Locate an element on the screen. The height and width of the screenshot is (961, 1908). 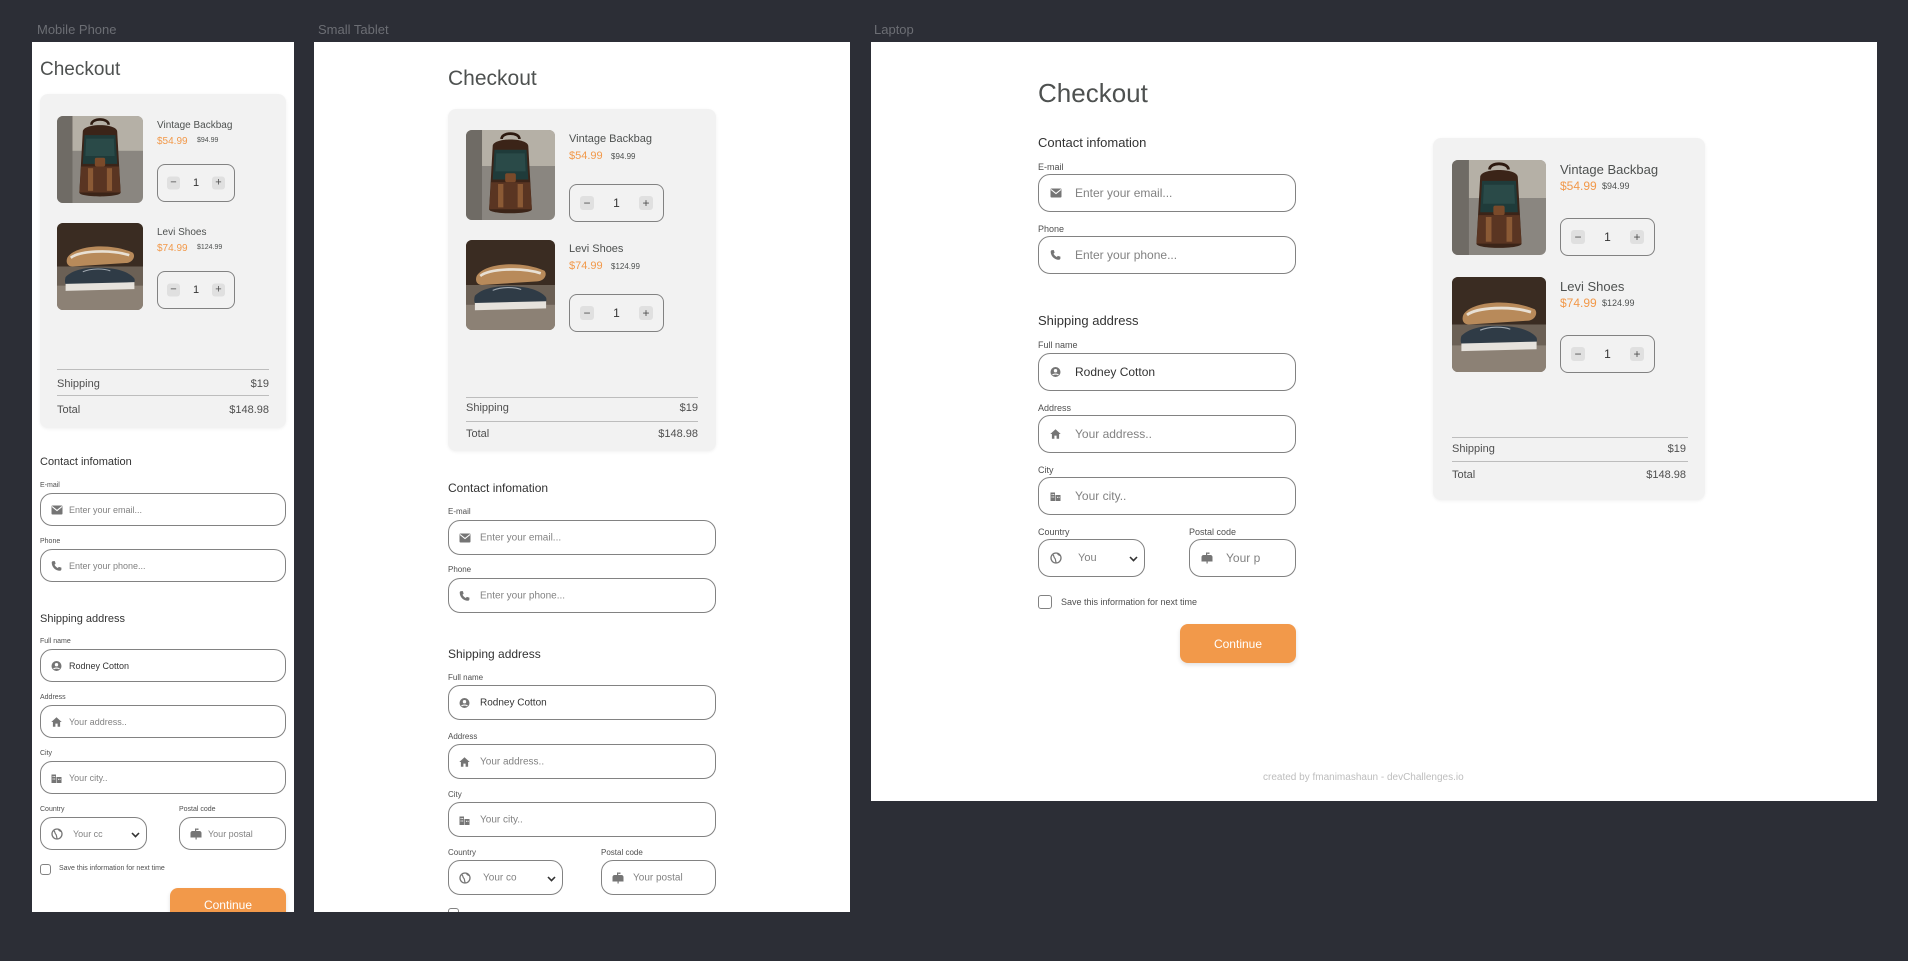
country-value: You is located at coordinates (1087, 558).